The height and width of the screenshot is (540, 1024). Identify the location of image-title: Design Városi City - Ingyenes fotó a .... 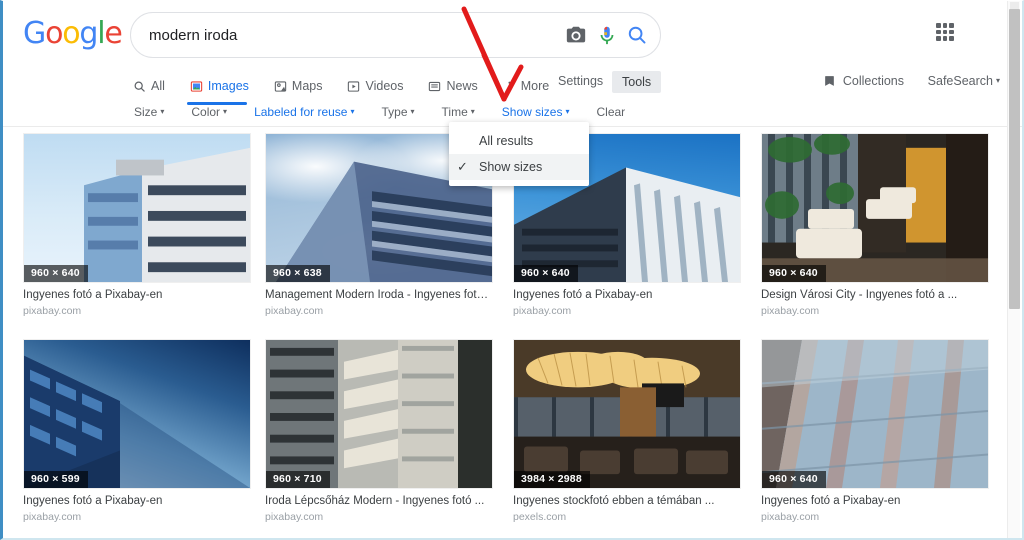
(875, 295).